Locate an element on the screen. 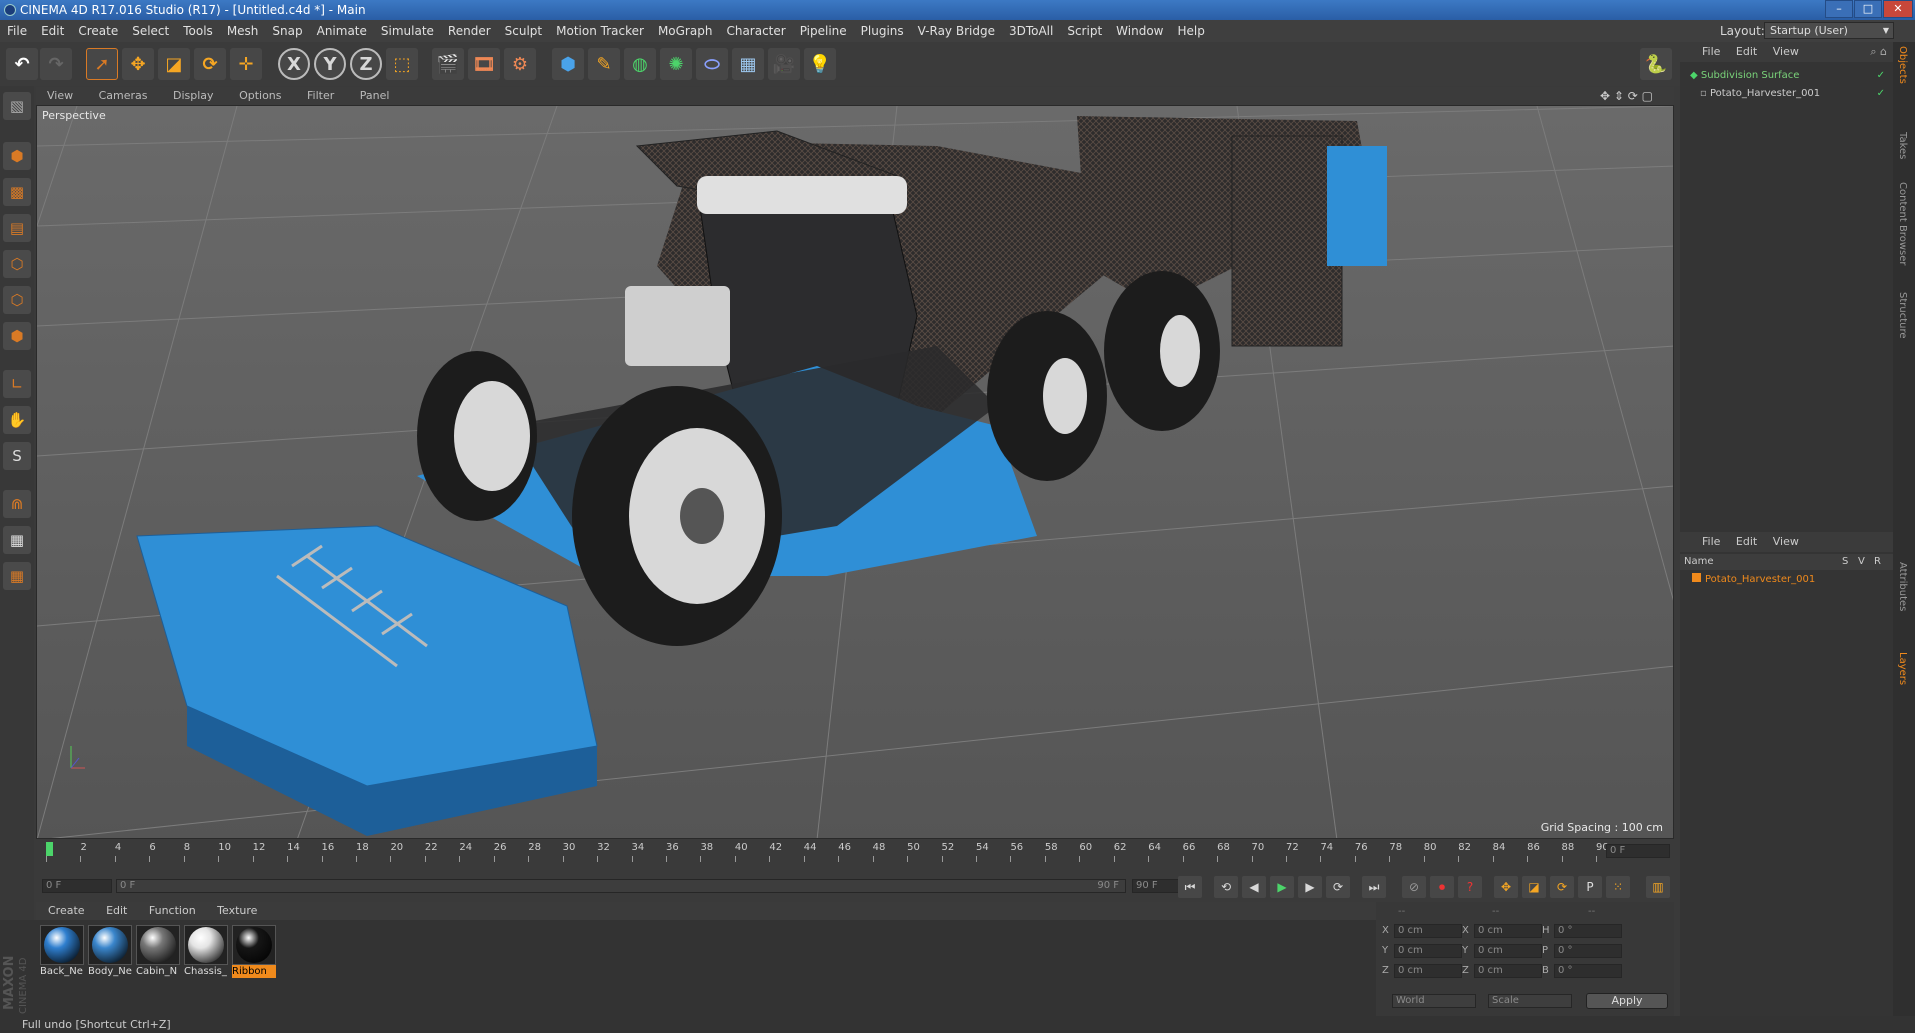 This screenshot has height=1033, width=1915. search-icon: ⌕ ⌂ is located at coordinates (1878, 52).